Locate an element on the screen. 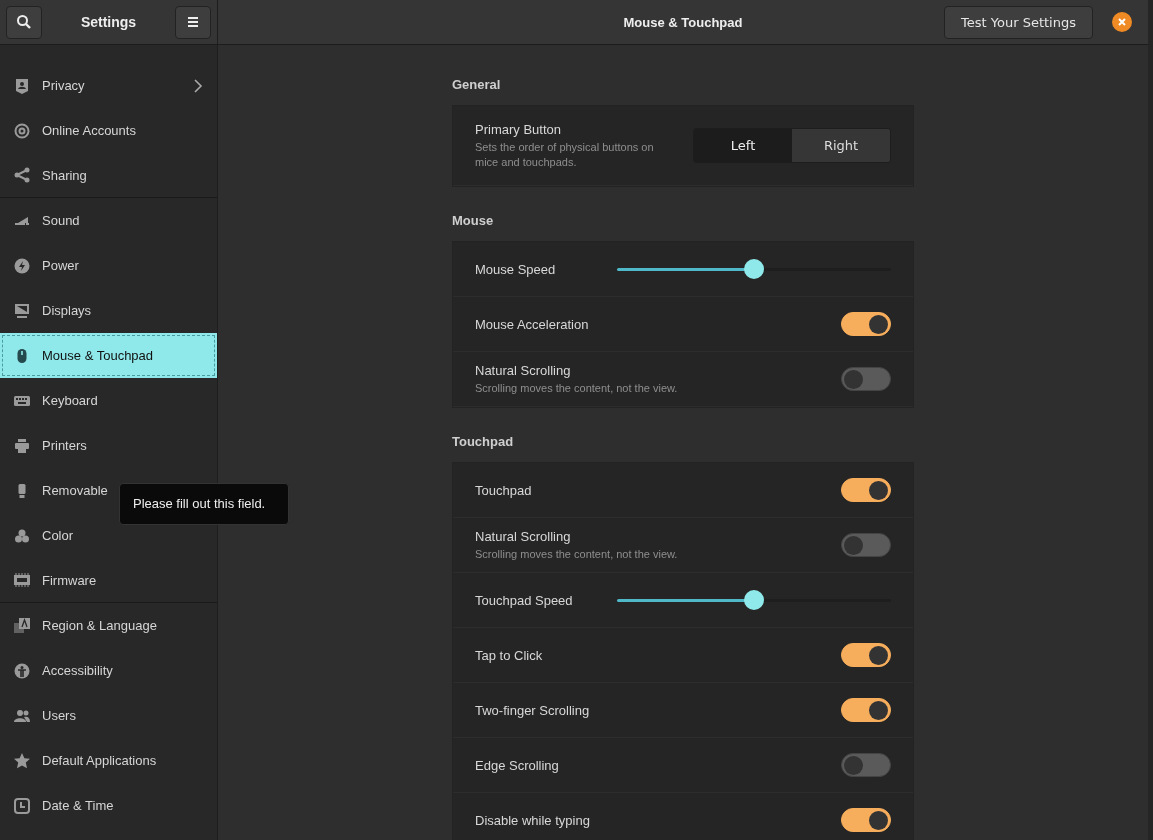 The width and height of the screenshot is (1153, 840). chip-icon is located at coordinates (22, 580).